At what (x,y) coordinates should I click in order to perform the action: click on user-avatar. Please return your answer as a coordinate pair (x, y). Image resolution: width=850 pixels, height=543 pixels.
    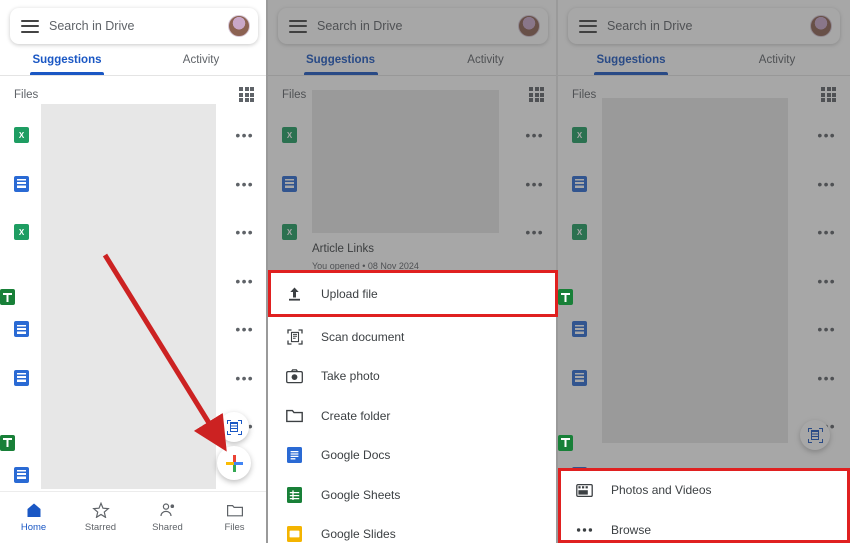
    Looking at the image, I should click on (239, 26).